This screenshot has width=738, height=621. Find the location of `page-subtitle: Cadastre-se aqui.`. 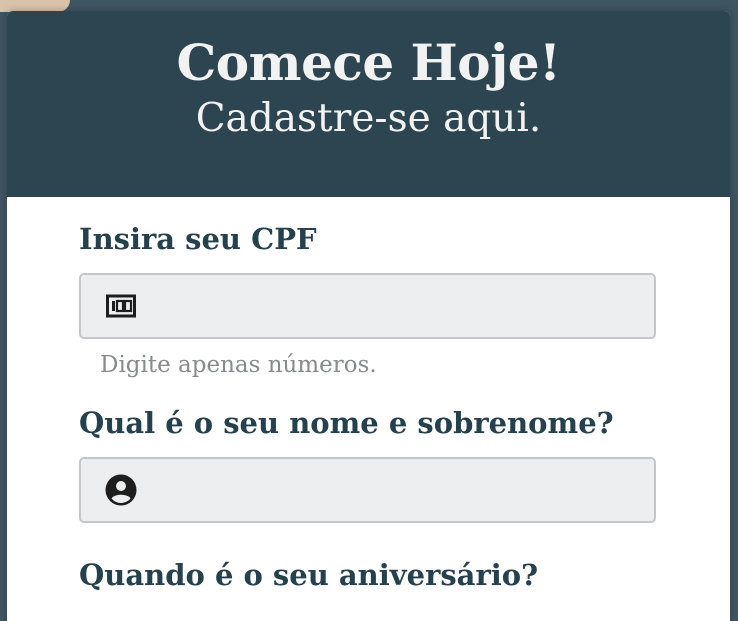

page-subtitle: Cadastre-se aqui. is located at coordinates (368, 118).